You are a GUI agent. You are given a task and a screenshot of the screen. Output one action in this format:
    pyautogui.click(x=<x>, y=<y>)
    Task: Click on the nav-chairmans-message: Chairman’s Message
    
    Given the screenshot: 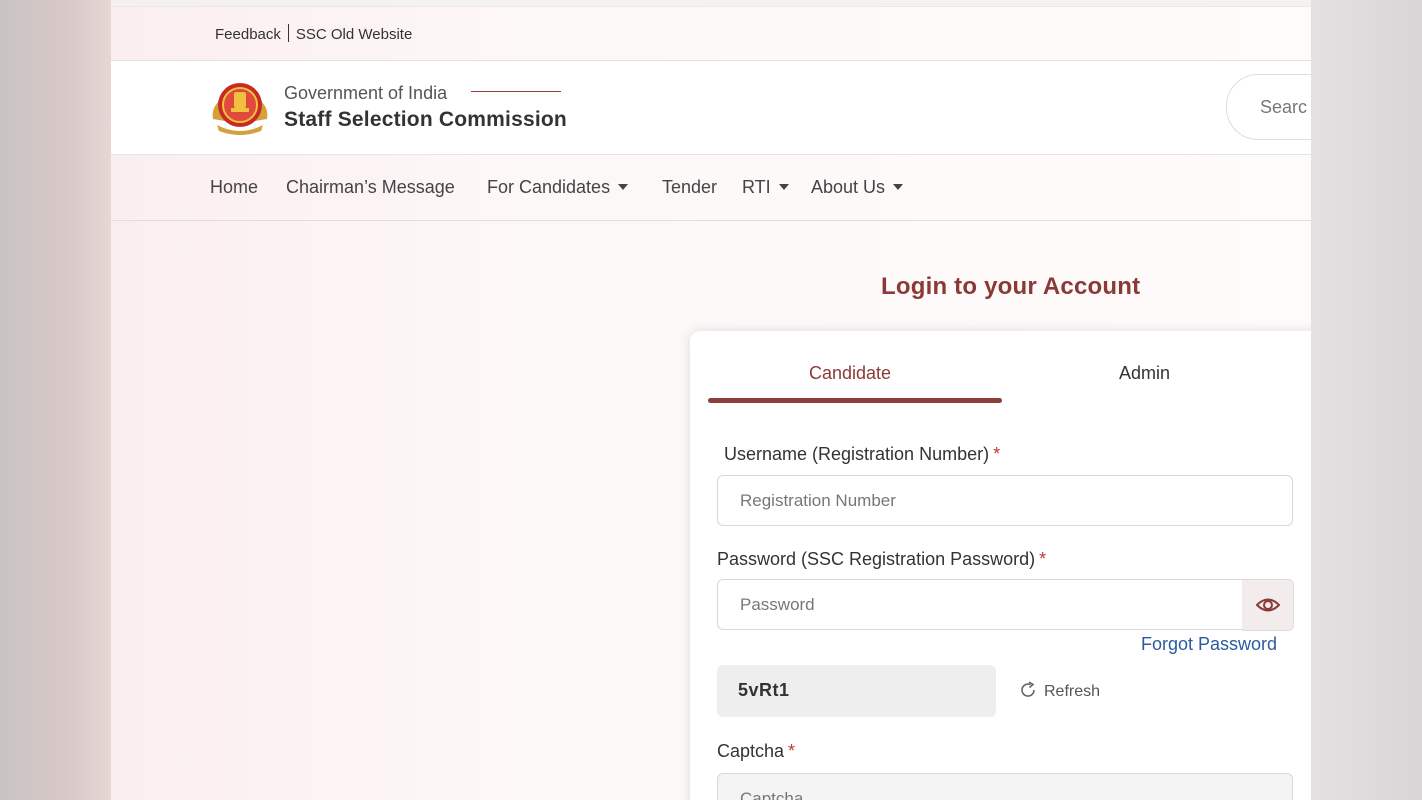 What is the action you would take?
    pyautogui.click(x=370, y=187)
    